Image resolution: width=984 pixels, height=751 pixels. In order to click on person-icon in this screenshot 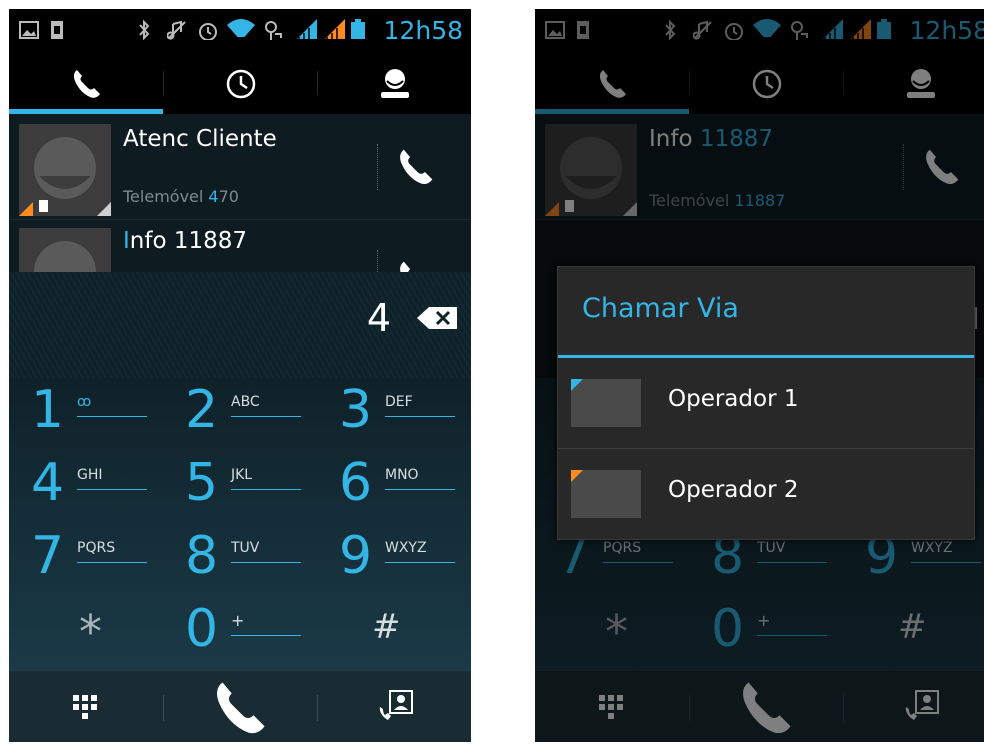, I will do `click(395, 83)`.